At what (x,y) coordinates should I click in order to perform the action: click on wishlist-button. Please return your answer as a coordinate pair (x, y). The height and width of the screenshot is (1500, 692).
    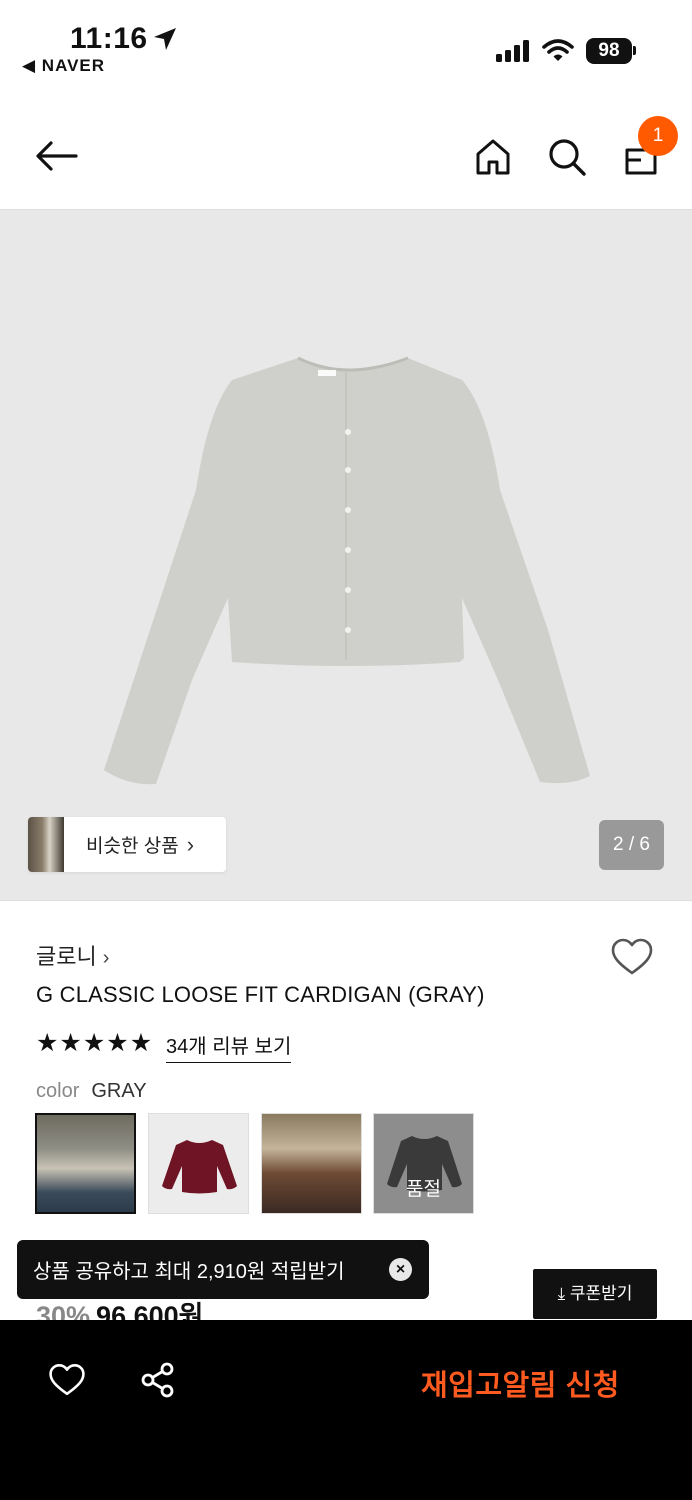
    Looking at the image, I should click on (632, 959).